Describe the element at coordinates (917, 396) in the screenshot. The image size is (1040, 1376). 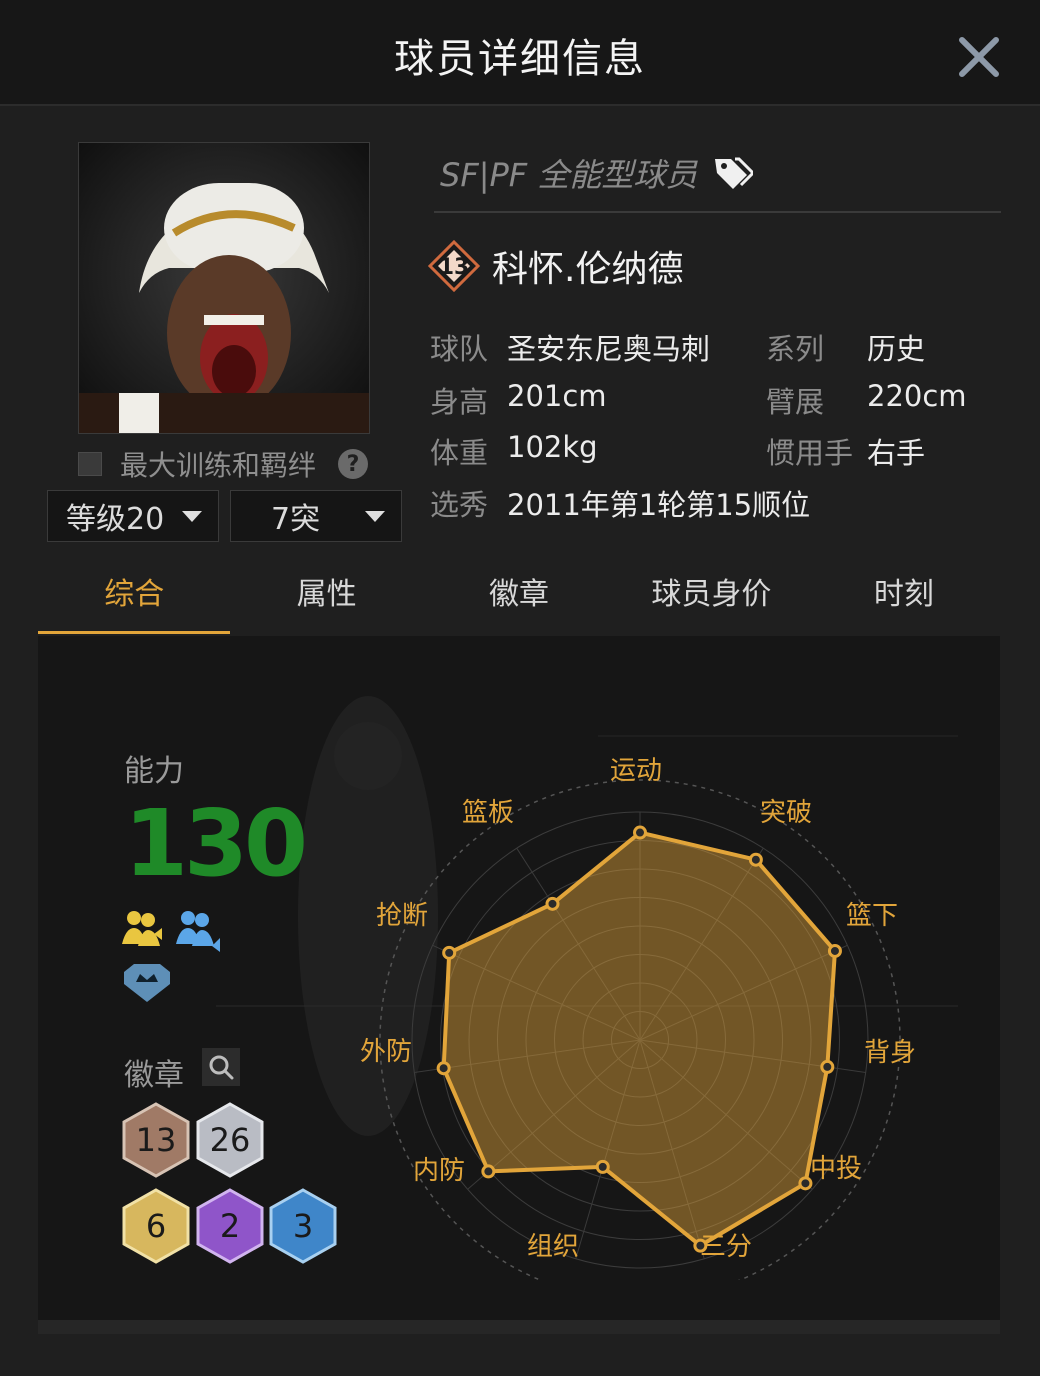
I see `info-value-wingspan: 220cm` at that location.